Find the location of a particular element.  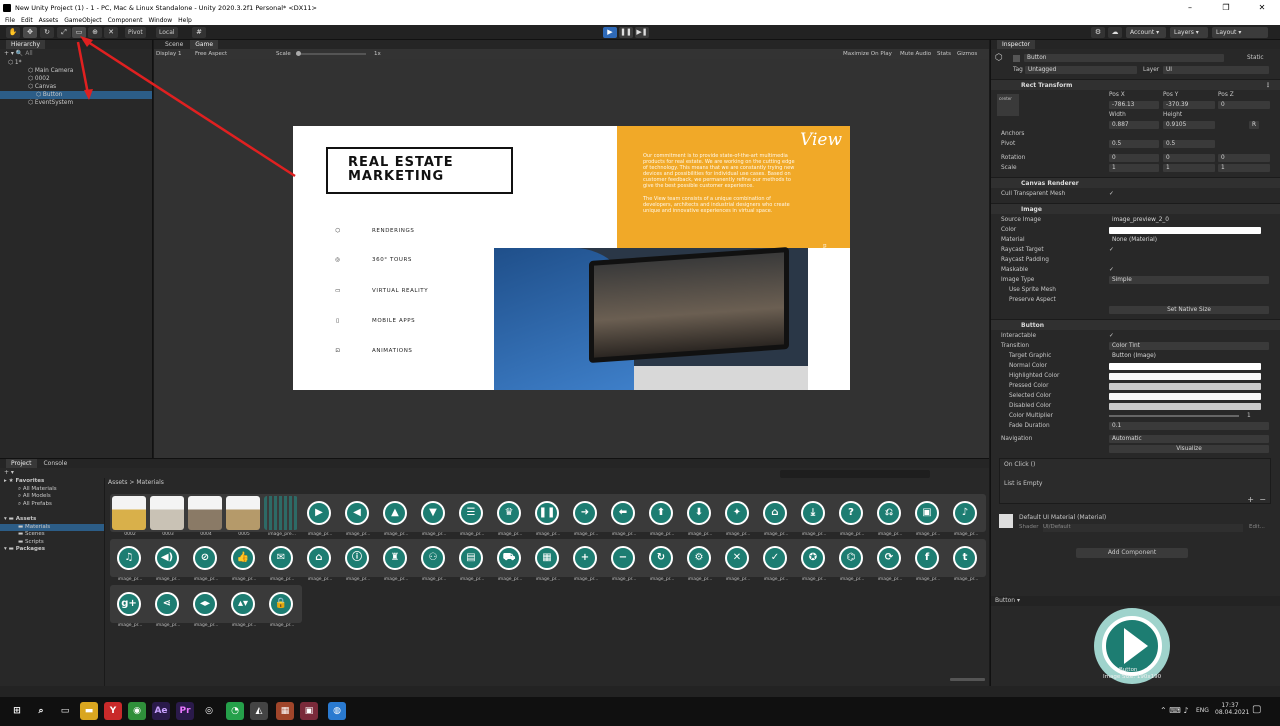

navigation-dropdown: Automatic is located at coordinates (1189, 439).